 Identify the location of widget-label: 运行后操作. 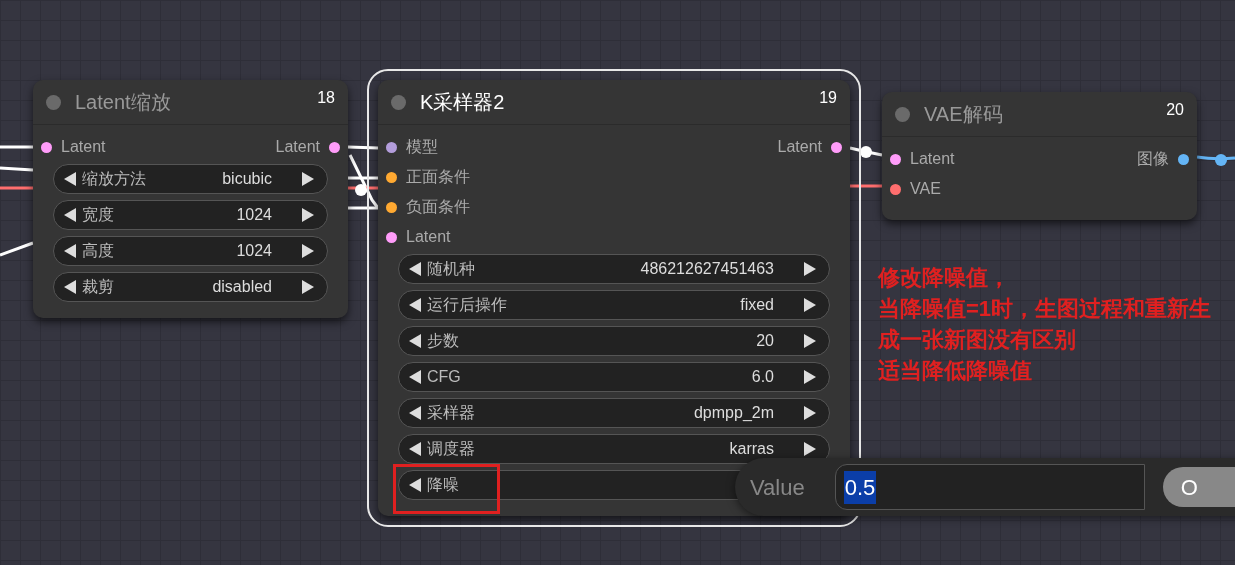
(467, 305).